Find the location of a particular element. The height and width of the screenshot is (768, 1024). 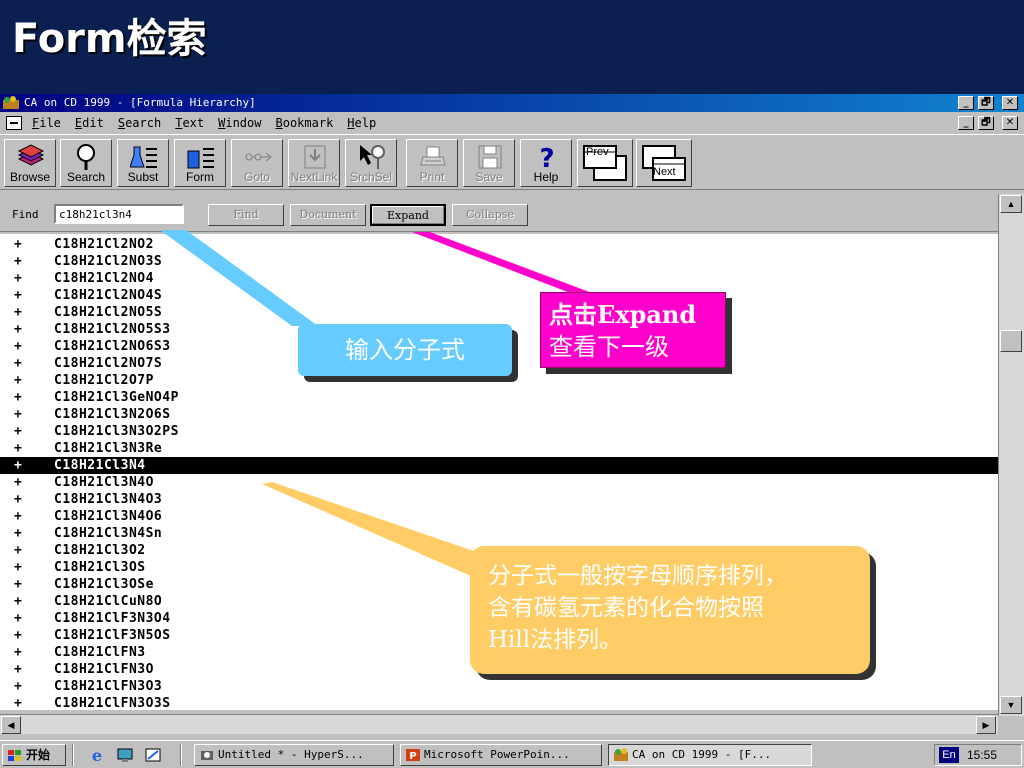

callout-ordering-line2: 含有碳氢元素的化合物按照 is located at coordinates (626, 608).